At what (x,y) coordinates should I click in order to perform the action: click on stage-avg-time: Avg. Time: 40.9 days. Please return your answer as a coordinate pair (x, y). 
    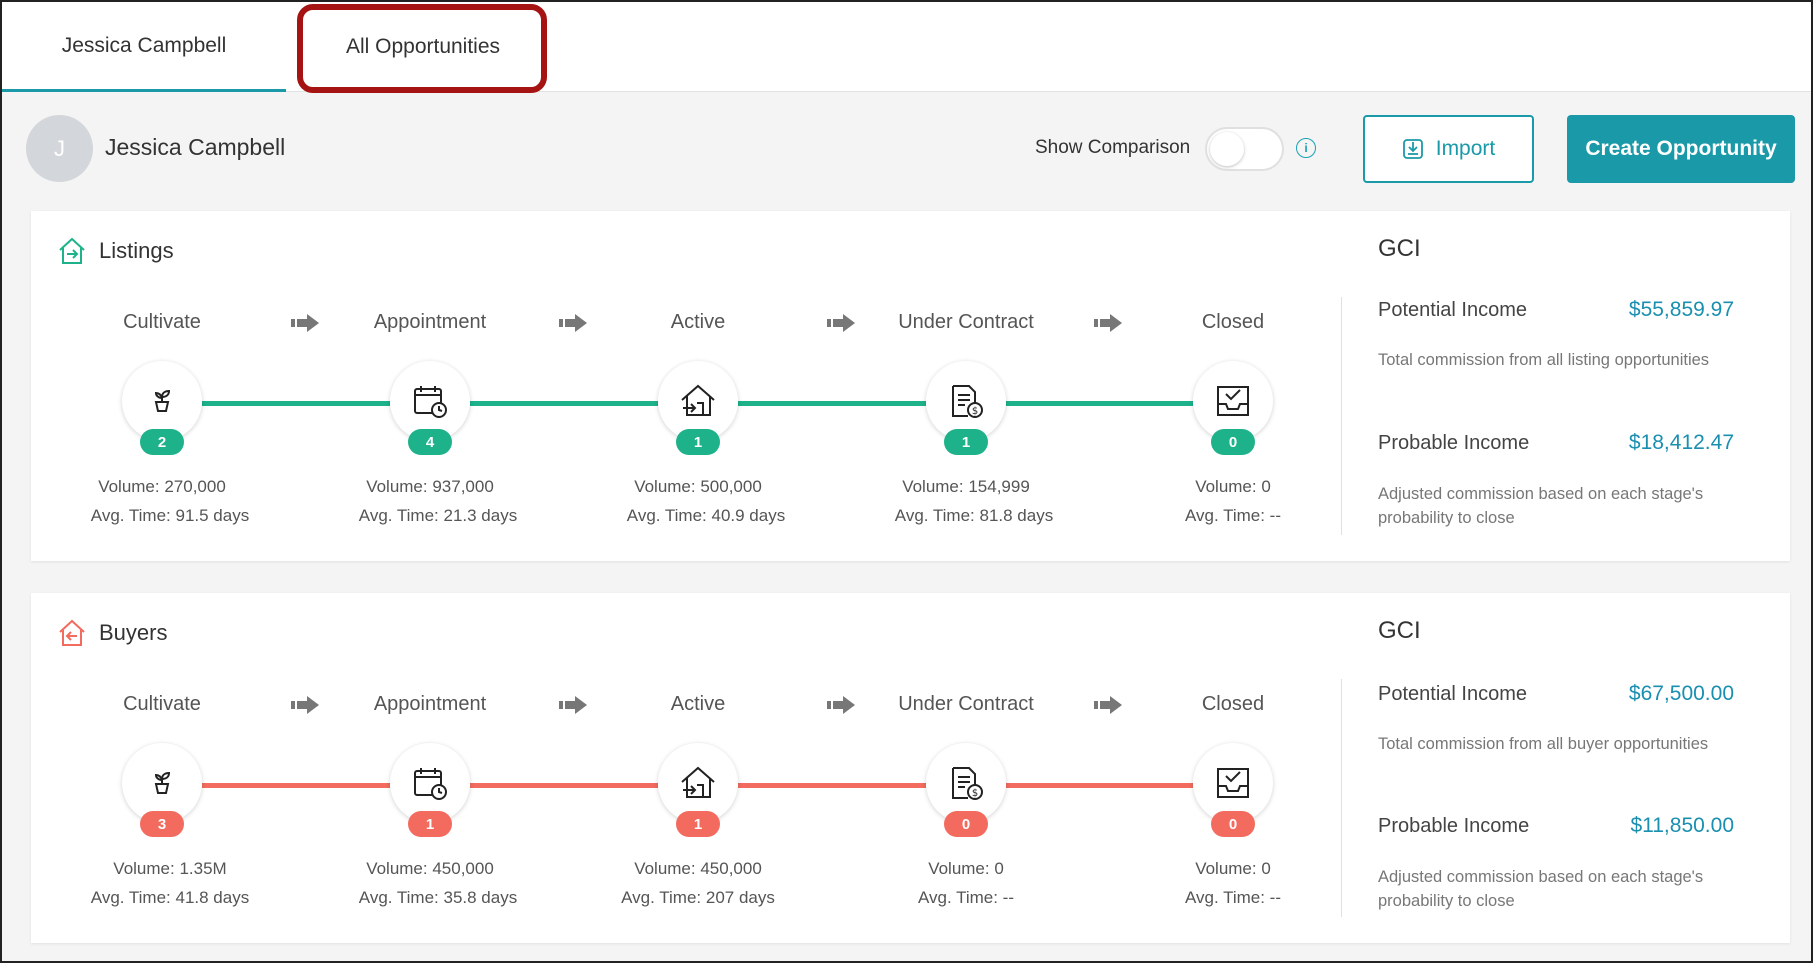
    Looking at the image, I should click on (706, 515).